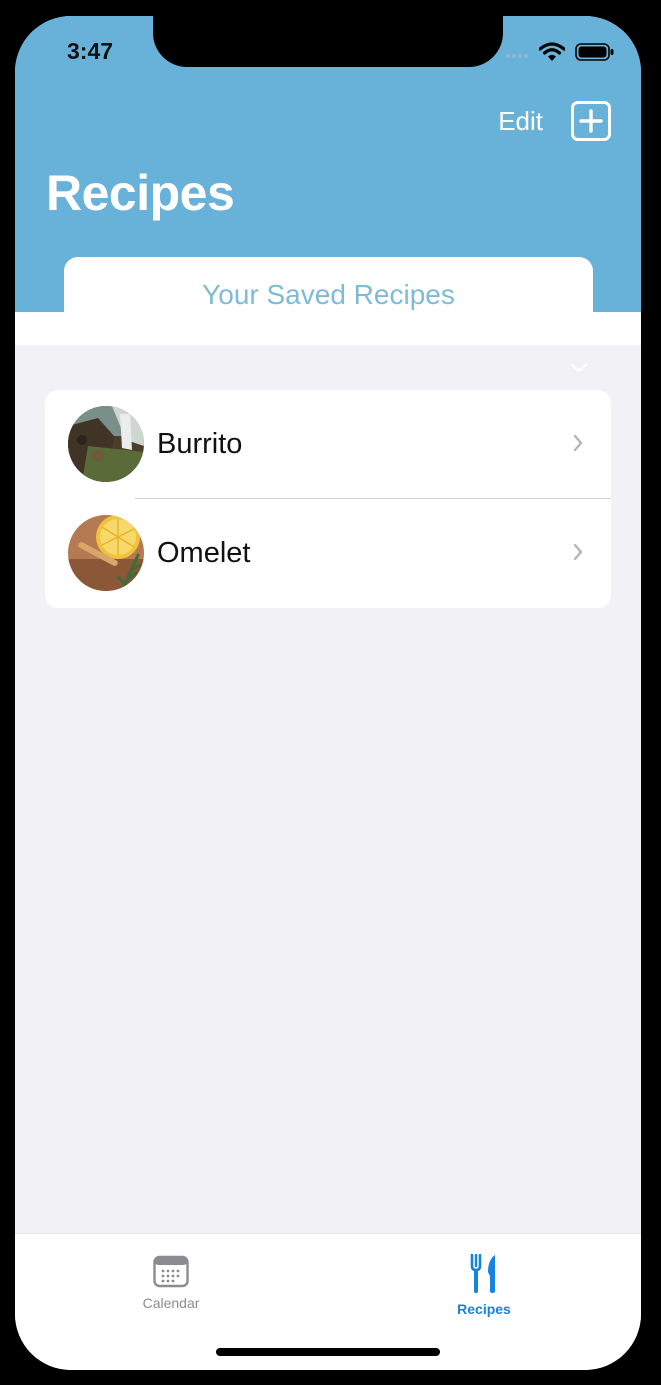 This screenshot has width=661, height=1385. I want to click on add-recipe-button, so click(591, 121).